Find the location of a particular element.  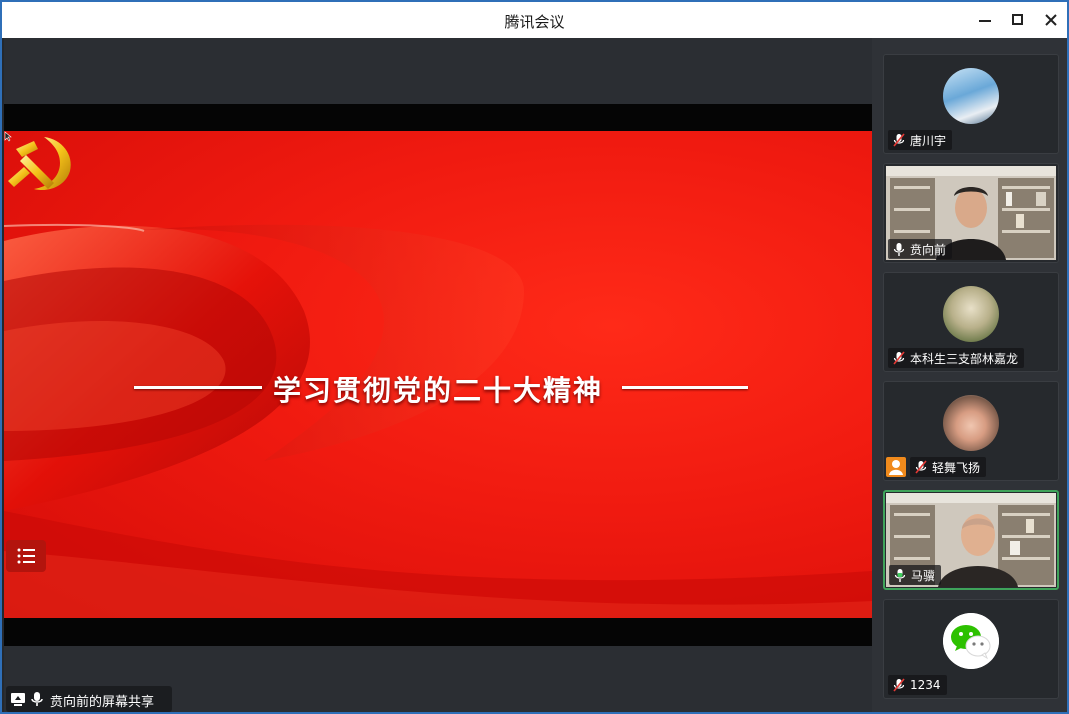

participant-name: 唐川宇 is located at coordinates (928, 140).